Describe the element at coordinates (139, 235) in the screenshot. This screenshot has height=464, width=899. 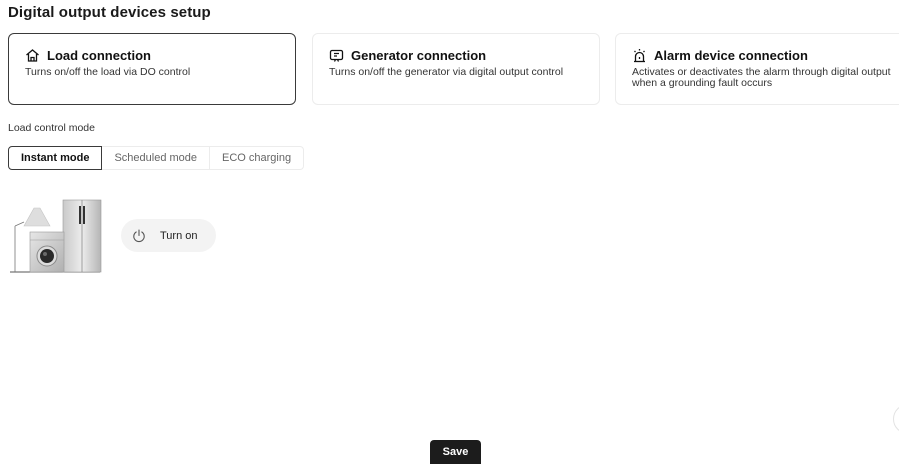
I see `power-icon` at that location.